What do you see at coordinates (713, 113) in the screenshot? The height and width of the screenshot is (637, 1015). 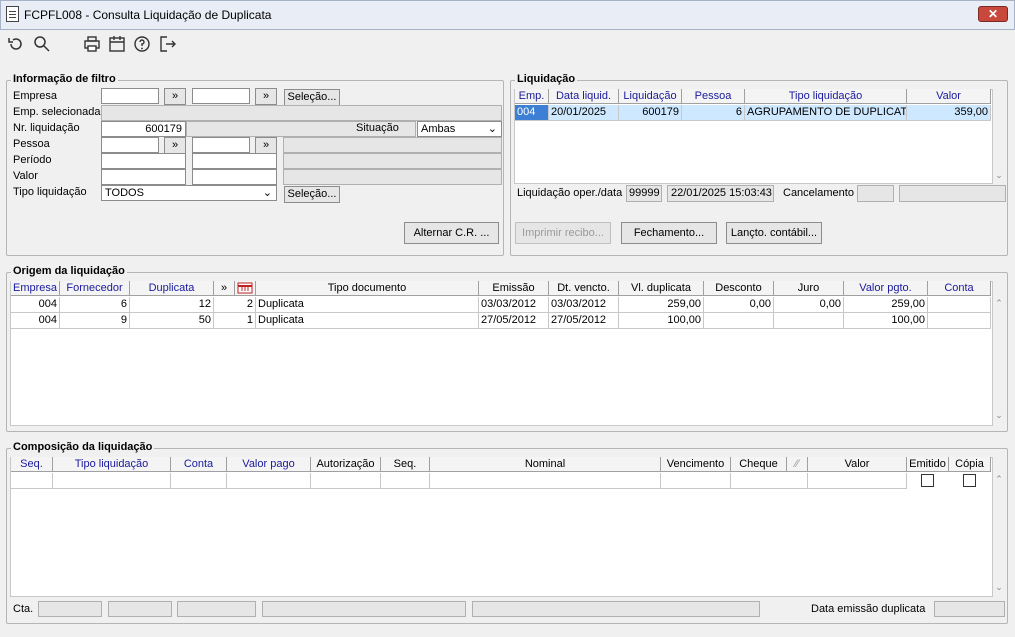 I see `liq-cell-pessoa: 6` at bounding box center [713, 113].